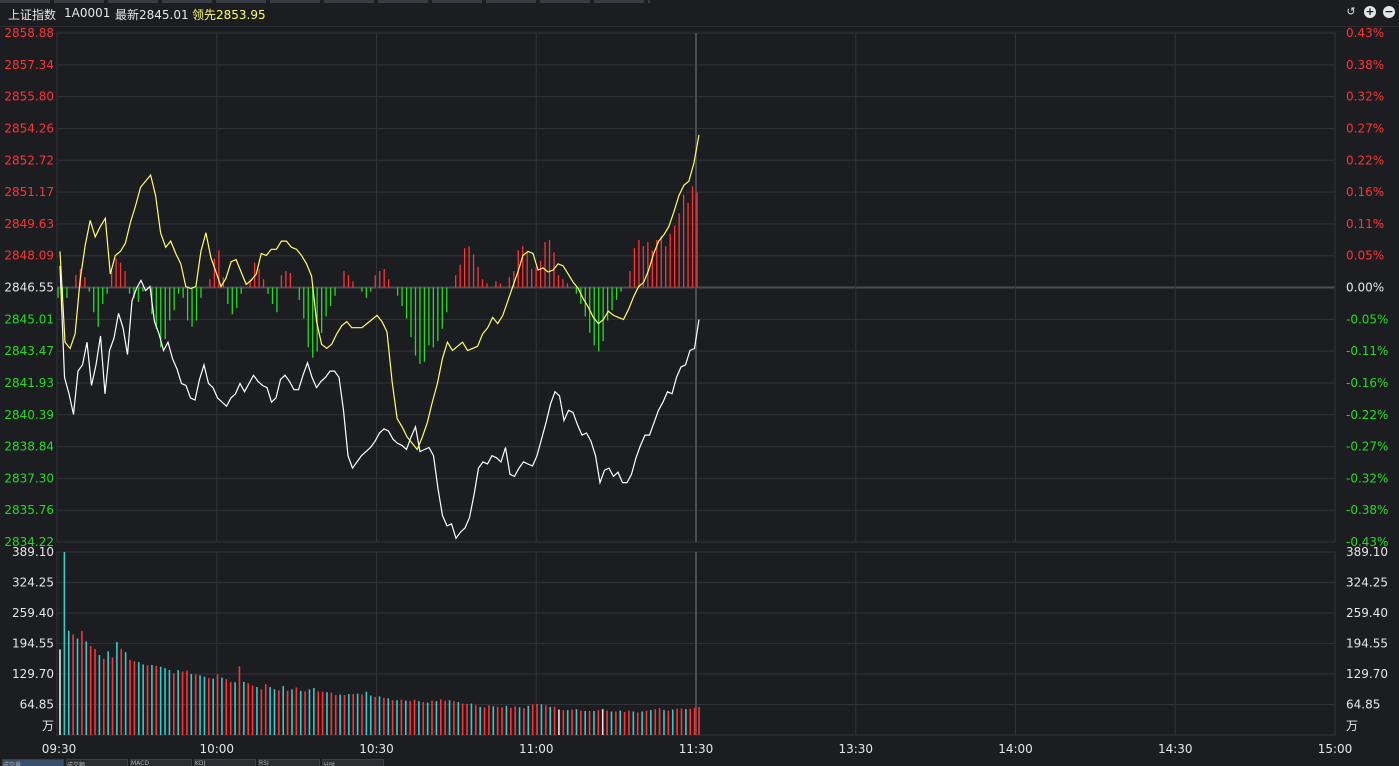  I want to click on price-tick-label: 2852.72, so click(29, 160).